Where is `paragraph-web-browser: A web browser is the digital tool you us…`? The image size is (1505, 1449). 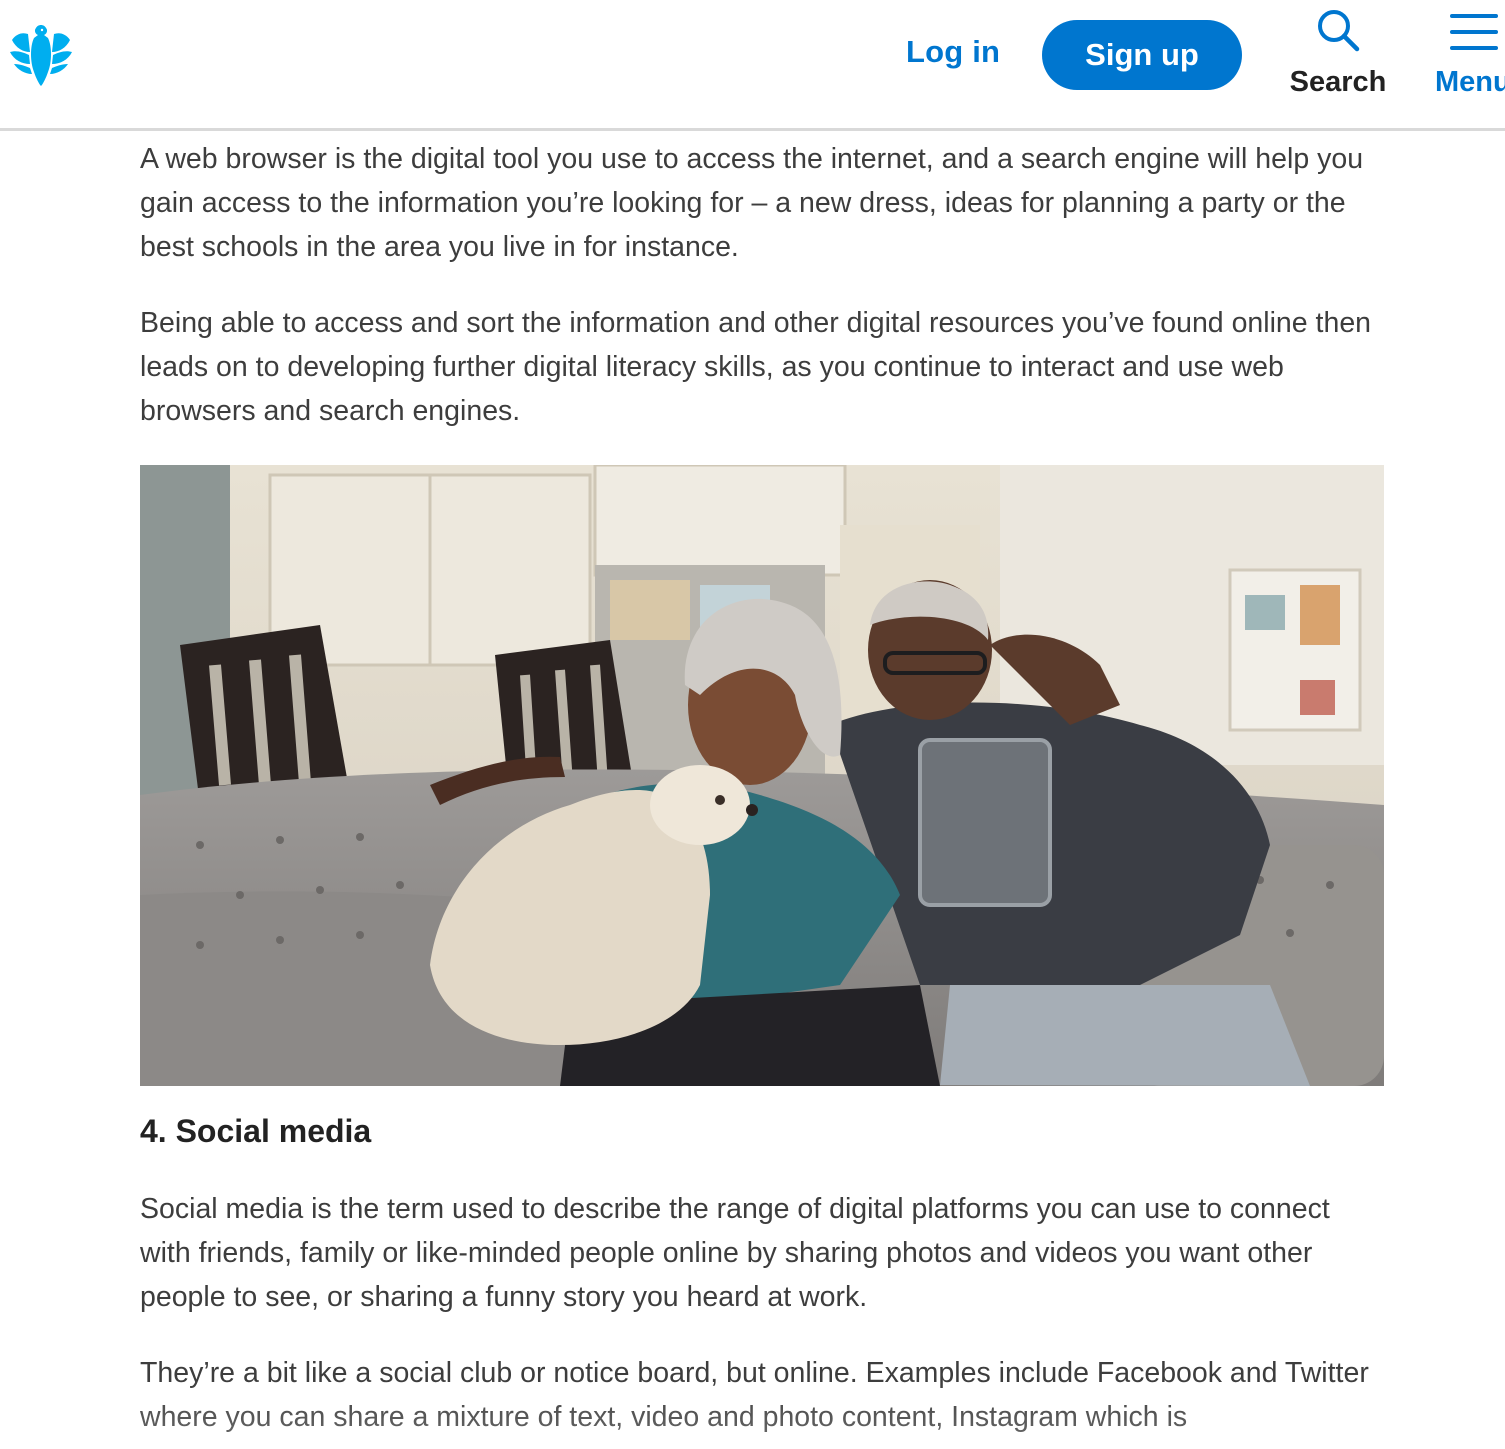 paragraph-web-browser: A web browser is the digital tool you us… is located at coordinates (752, 203).